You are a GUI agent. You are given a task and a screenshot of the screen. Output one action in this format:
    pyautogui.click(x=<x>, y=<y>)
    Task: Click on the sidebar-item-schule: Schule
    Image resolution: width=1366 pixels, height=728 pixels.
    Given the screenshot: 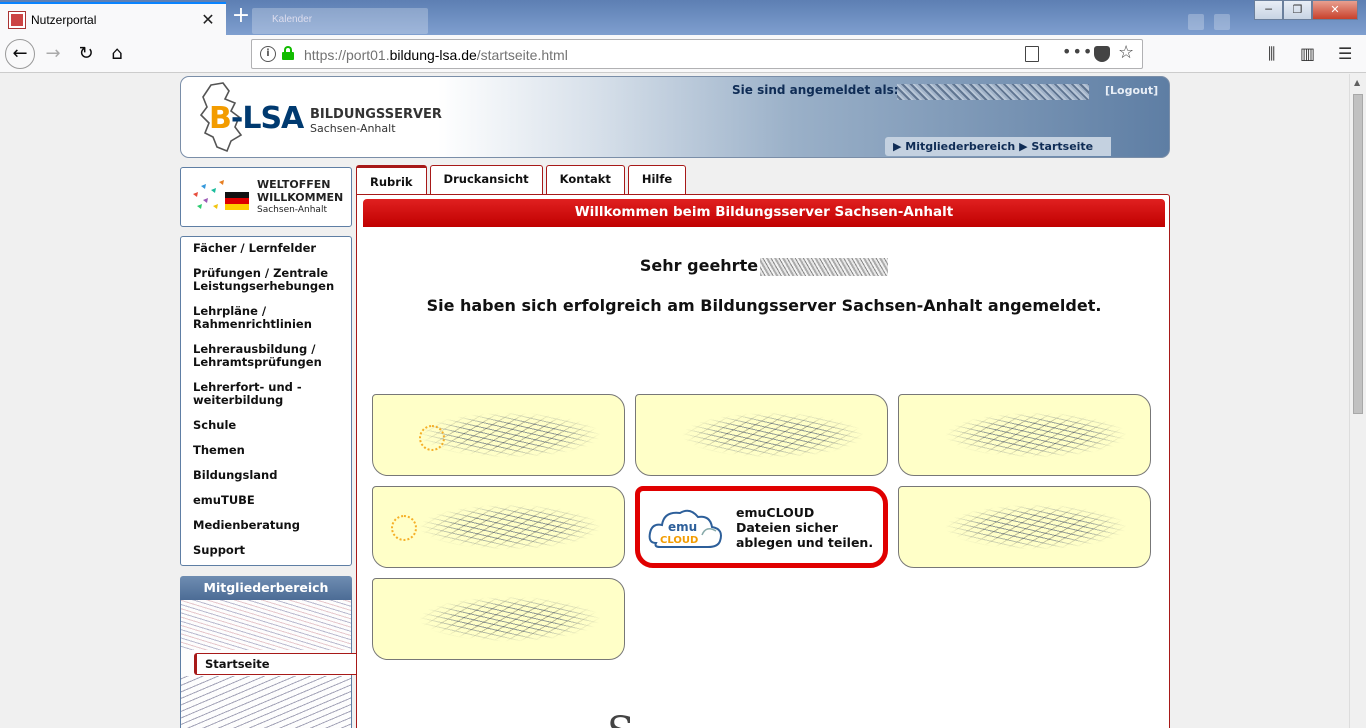 What is the action you would take?
    pyautogui.click(x=272, y=425)
    